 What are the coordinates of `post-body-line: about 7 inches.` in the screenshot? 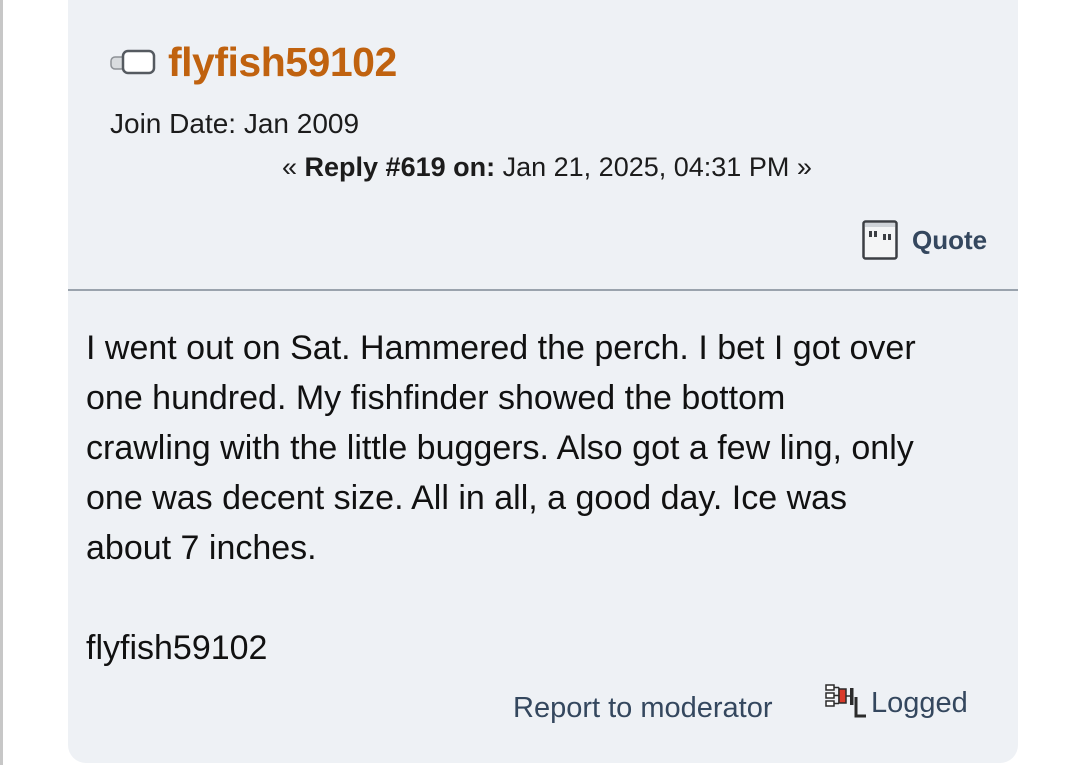 It's located at (201, 548).